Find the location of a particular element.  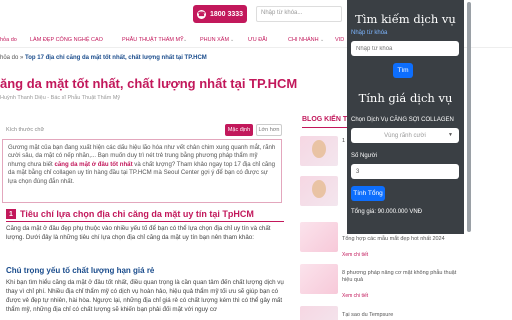

nav-item-chi-nhanh: CHI NHÁNH is located at coordinates (303, 40).